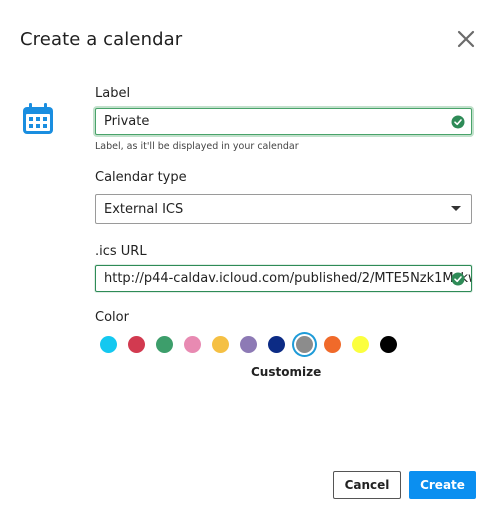 Image resolution: width=492 pixels, height=515 pixels. Describe the element at coordinates (101, 39) in the screenshot. I see `dialog-title: Create a calendar` at that location.